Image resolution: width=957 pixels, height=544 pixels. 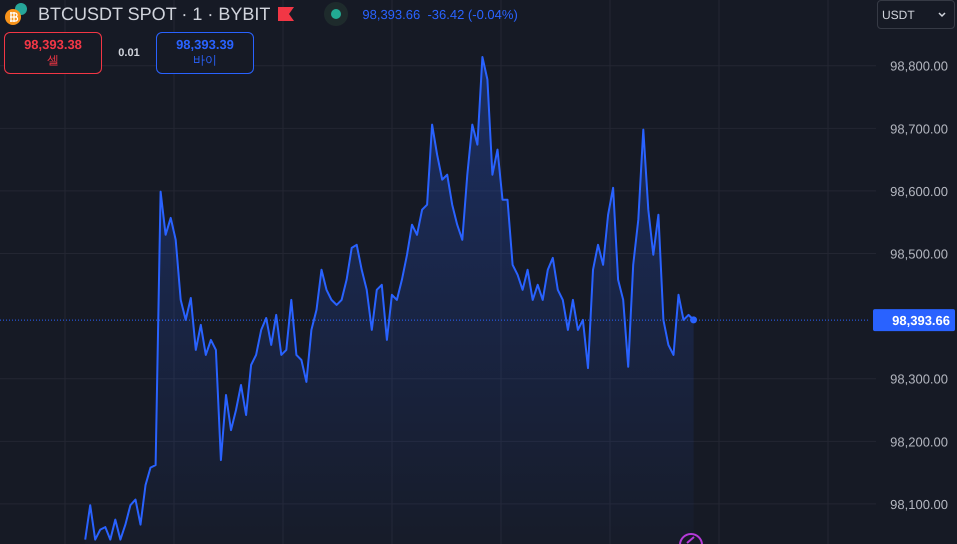 What do you see at coordinates (53, 53) in the screenshot?
I see `sell-button: 98,393.38 셀` at bounding box center [53, 53].